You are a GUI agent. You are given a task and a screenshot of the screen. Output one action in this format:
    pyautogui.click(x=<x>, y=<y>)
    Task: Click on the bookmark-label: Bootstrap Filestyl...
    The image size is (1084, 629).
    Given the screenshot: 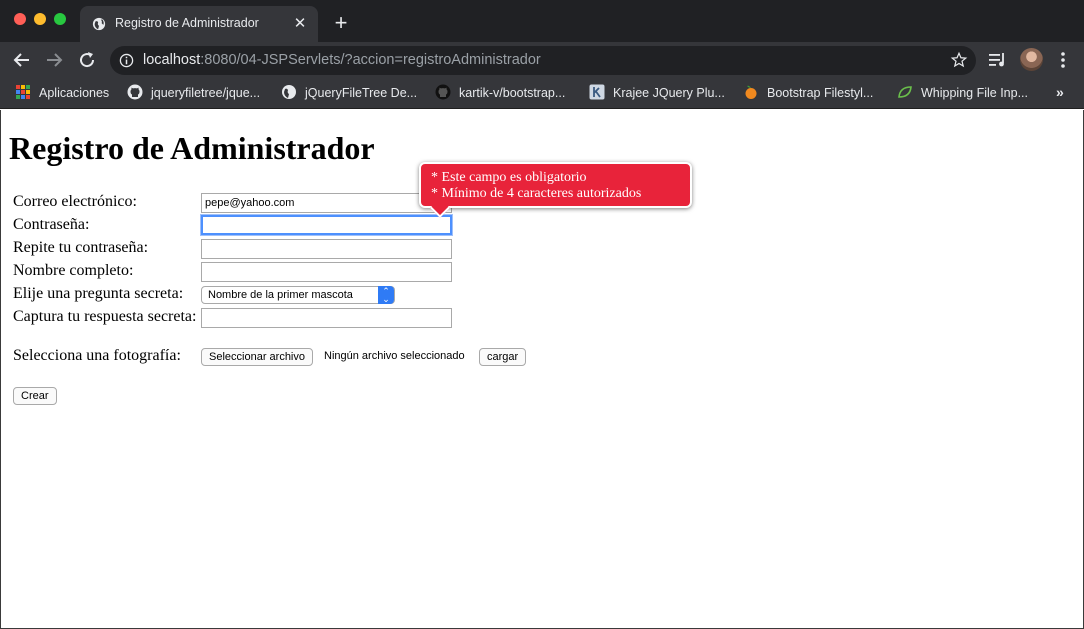 What is the action you would take?
    pyautogui.click(x=820, y=93)
    